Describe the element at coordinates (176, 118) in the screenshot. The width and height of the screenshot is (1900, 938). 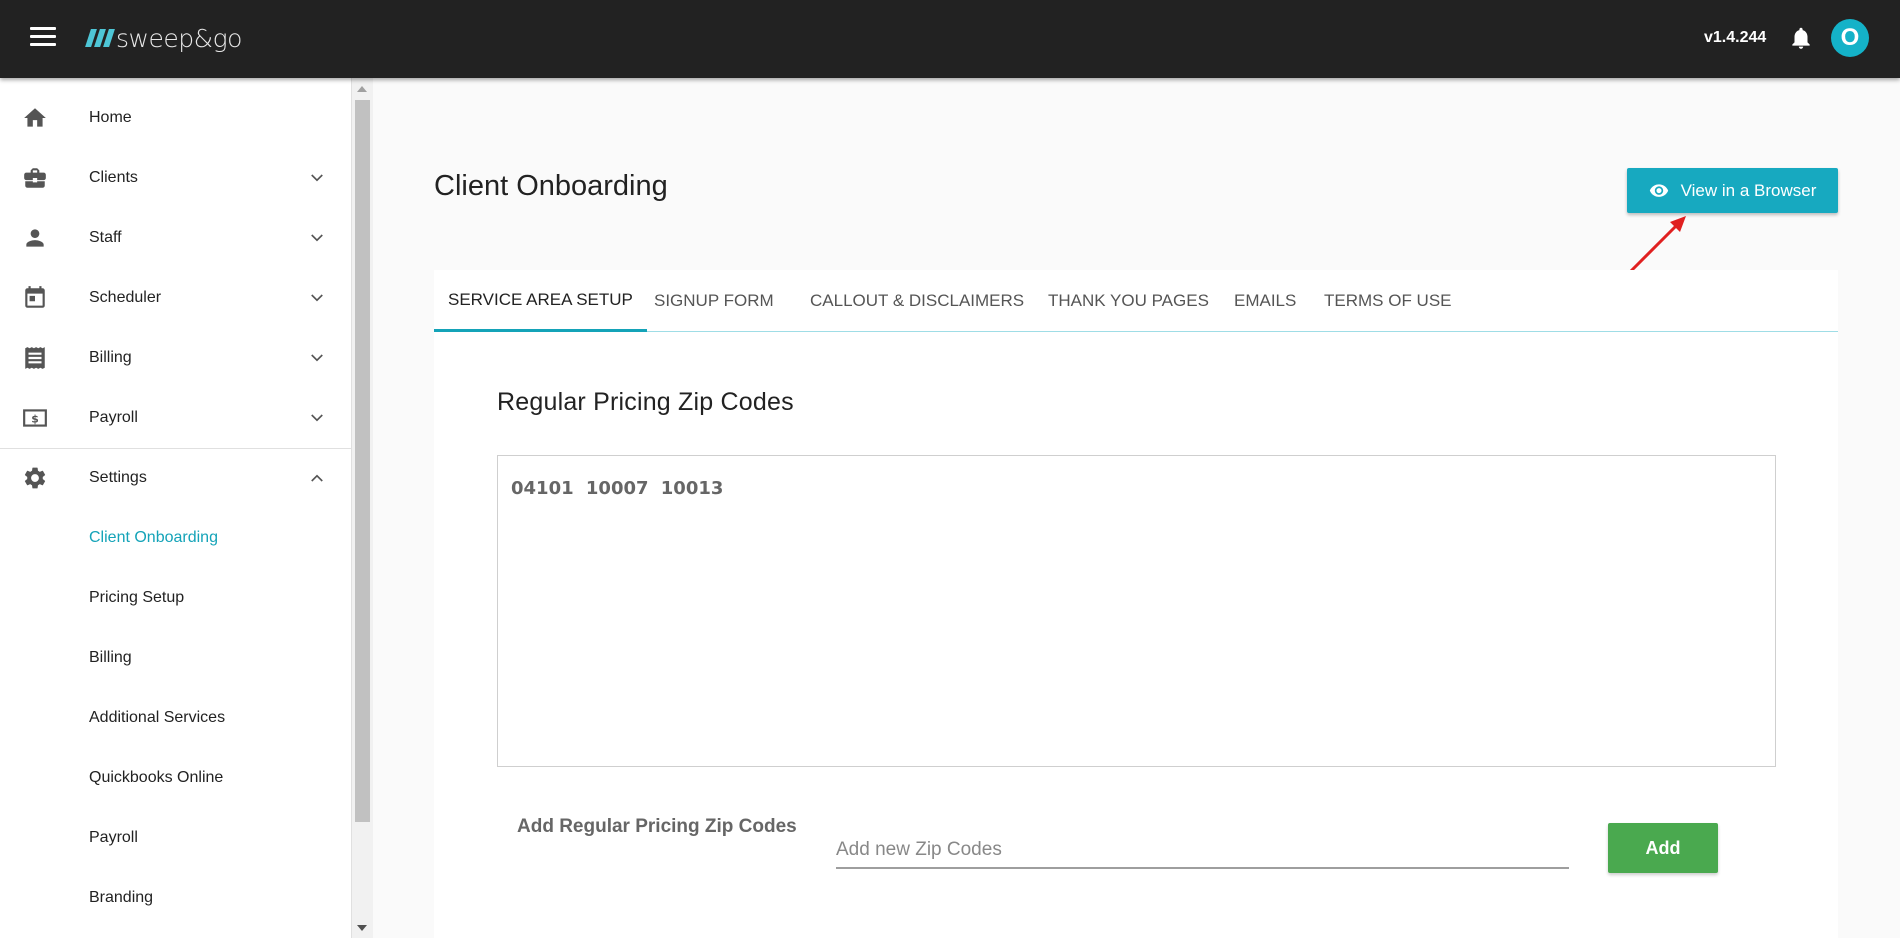
I see `sidebar-item-home: Home` at that location.